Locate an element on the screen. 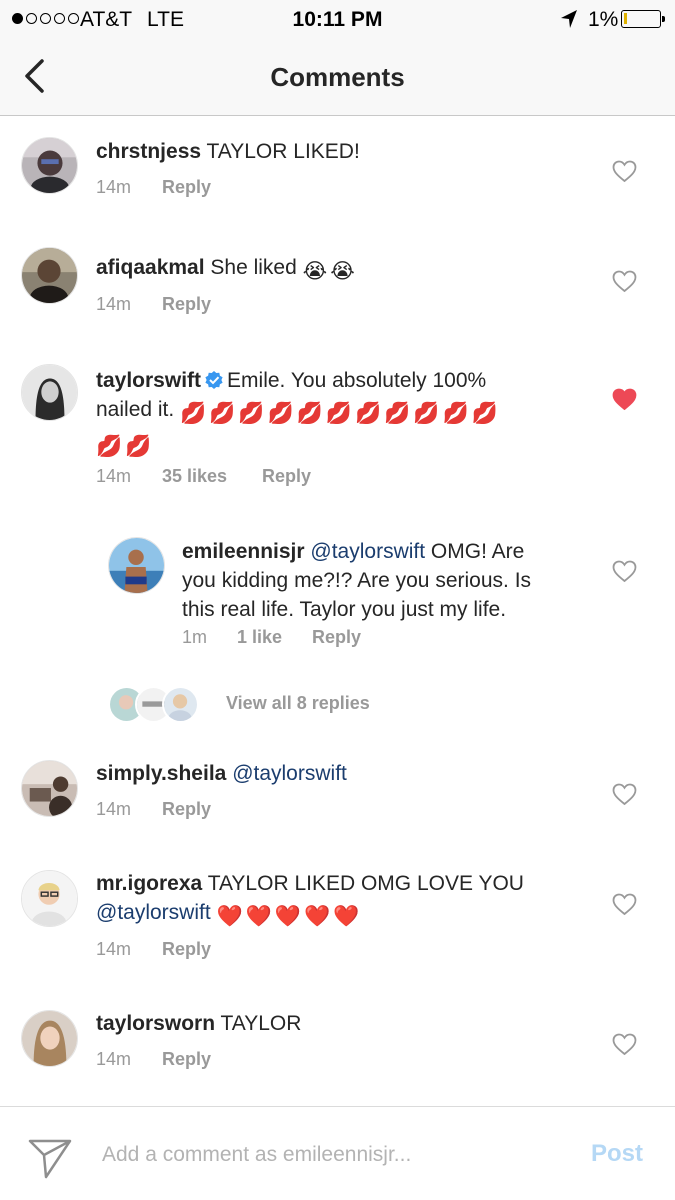 The width and height of the screenshot is (675, 1200). comment-username: taylorsworn is located at coordinates (155, 1023).